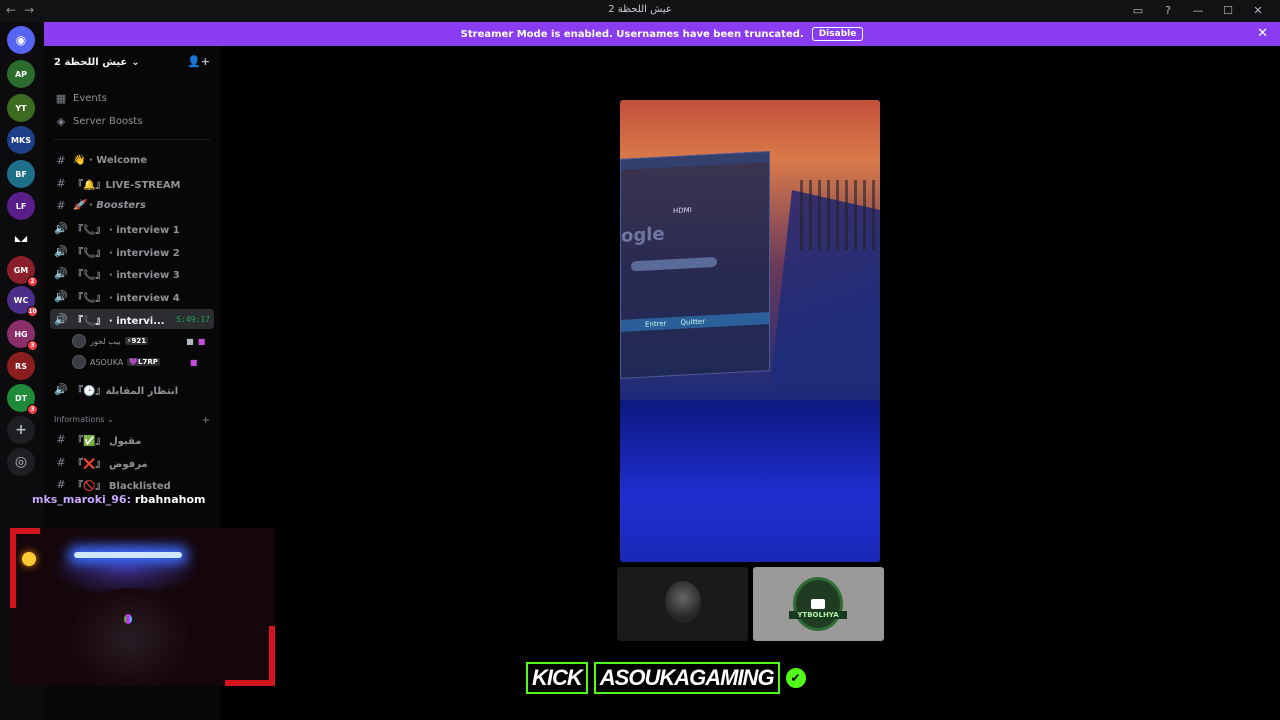 This screenshot has height=720, width=1280. Describe the element at coordinates (132, 389) in the screenshot. I see `channel-waiting: 🔊 『🕒』انتظار المقابلة` at that location.